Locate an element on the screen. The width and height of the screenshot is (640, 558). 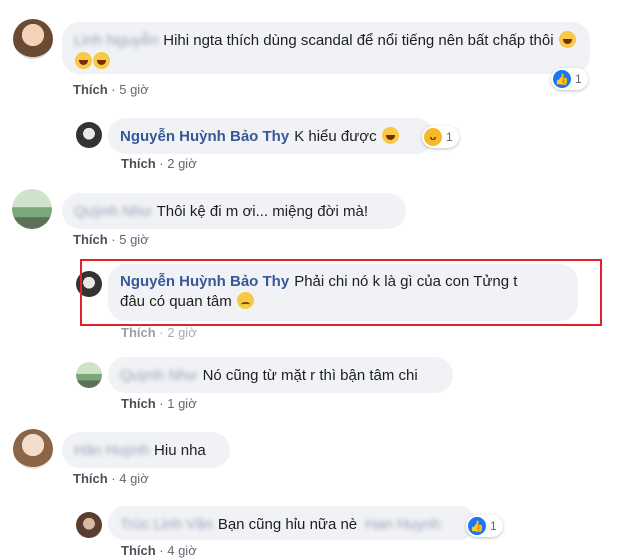
commenter-name: Hân Huỳnh is located at coordinates (111, 450).